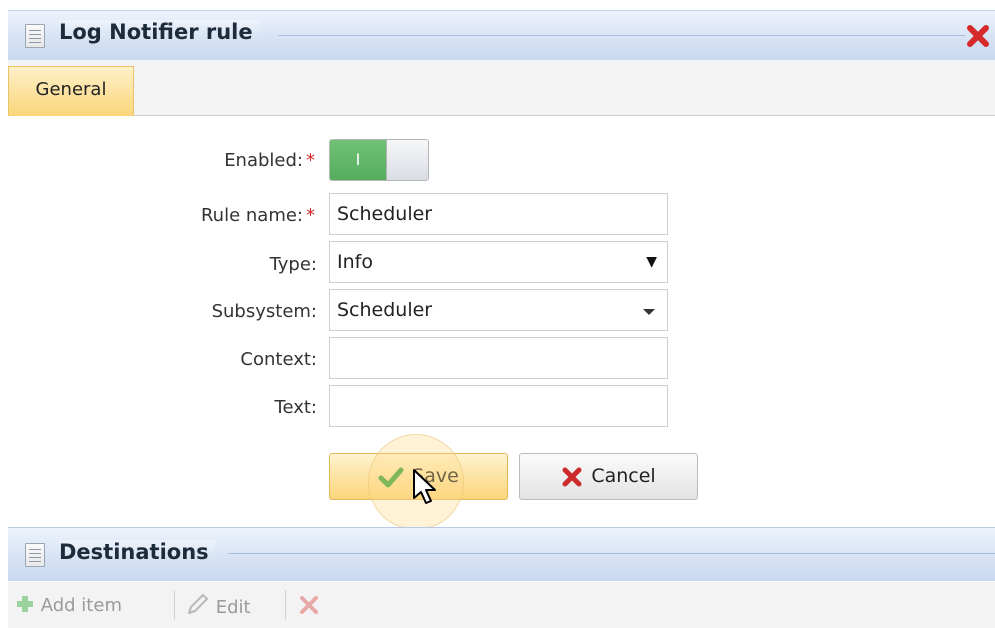 This screenshot has width=995, height=628. What do you see at coordinates (159, 32) in the screenshot?
I see `window-title: Log Notifier rule` at bounding box center [159, 32].